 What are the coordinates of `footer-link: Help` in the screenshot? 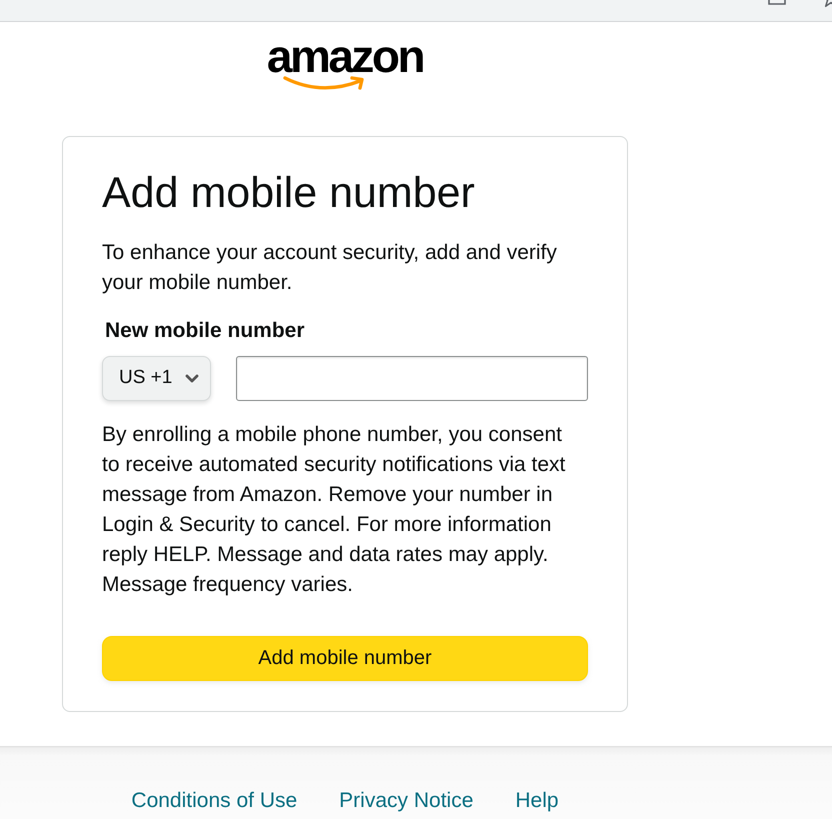 It's located at (537, 800).